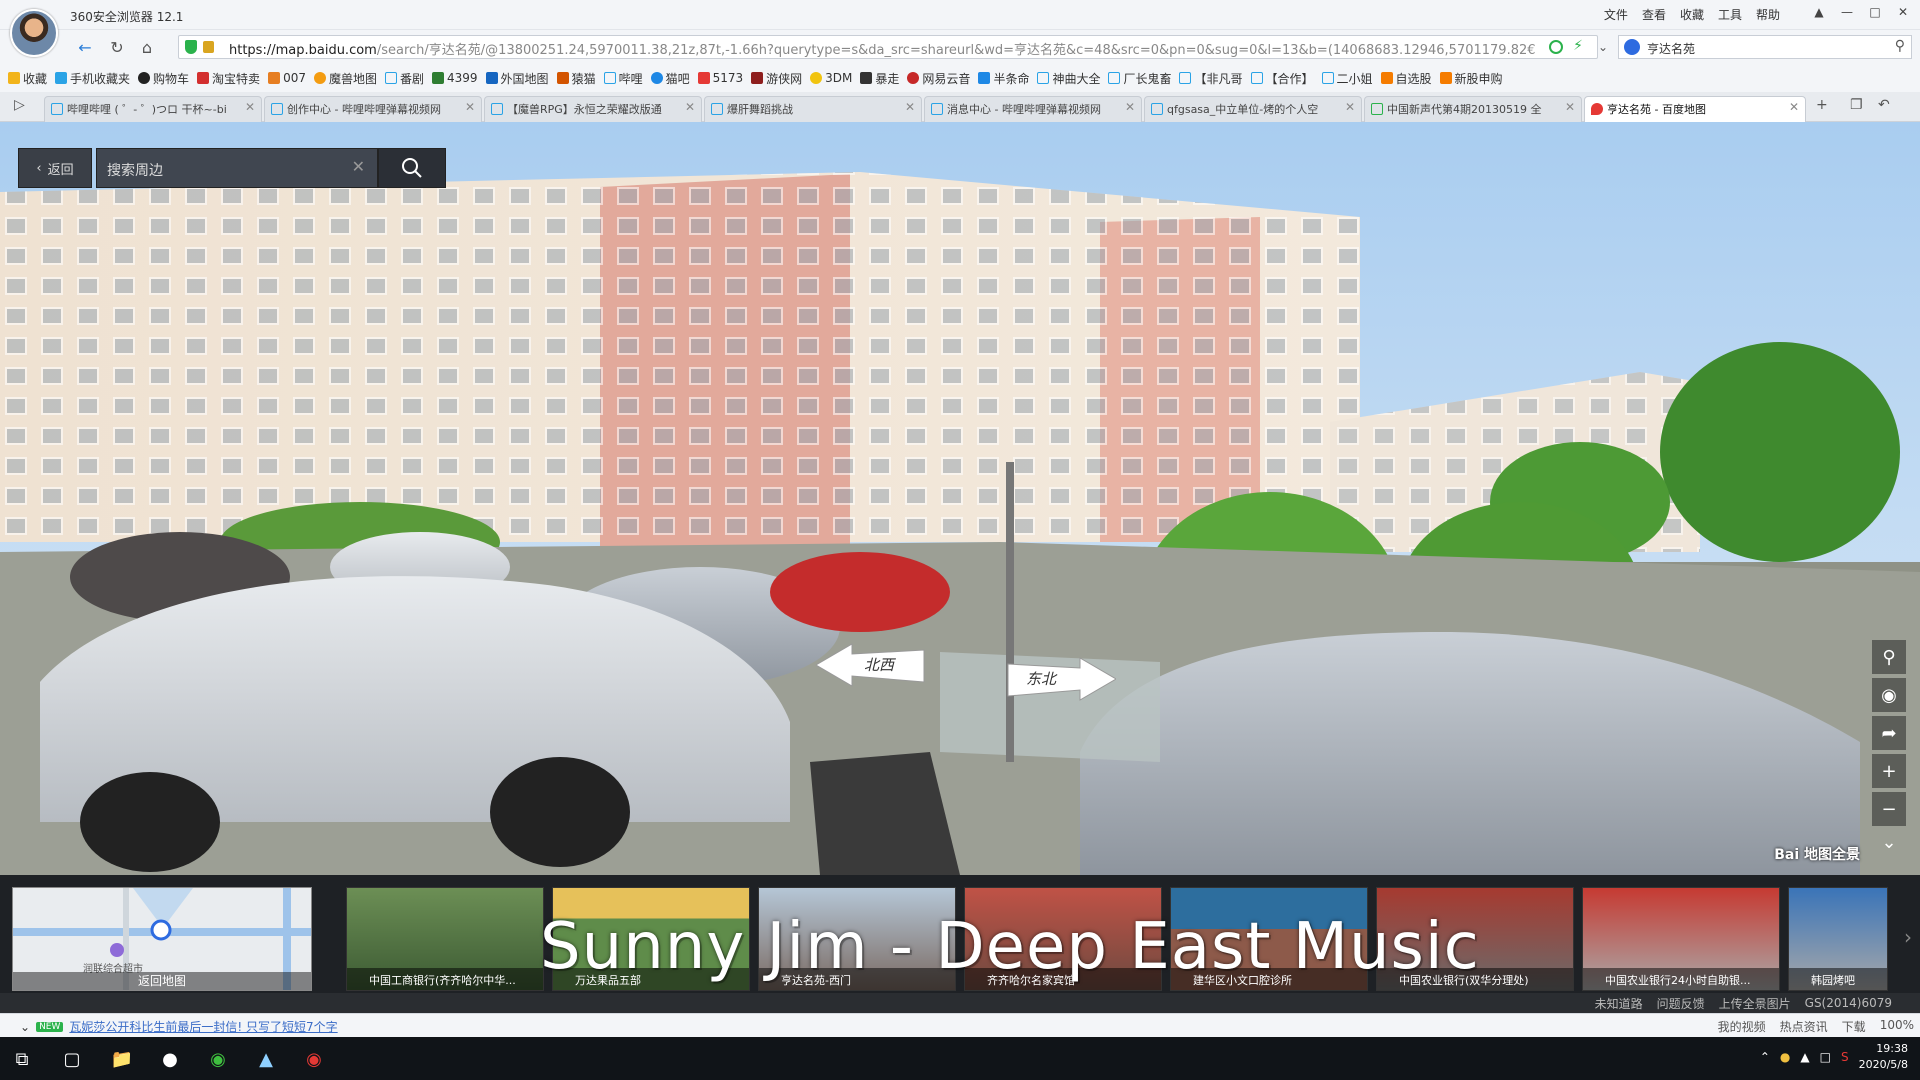  Describe the element at coordinates (1632, 47) in the screenshot. I see `search-engine-icon` at that location.